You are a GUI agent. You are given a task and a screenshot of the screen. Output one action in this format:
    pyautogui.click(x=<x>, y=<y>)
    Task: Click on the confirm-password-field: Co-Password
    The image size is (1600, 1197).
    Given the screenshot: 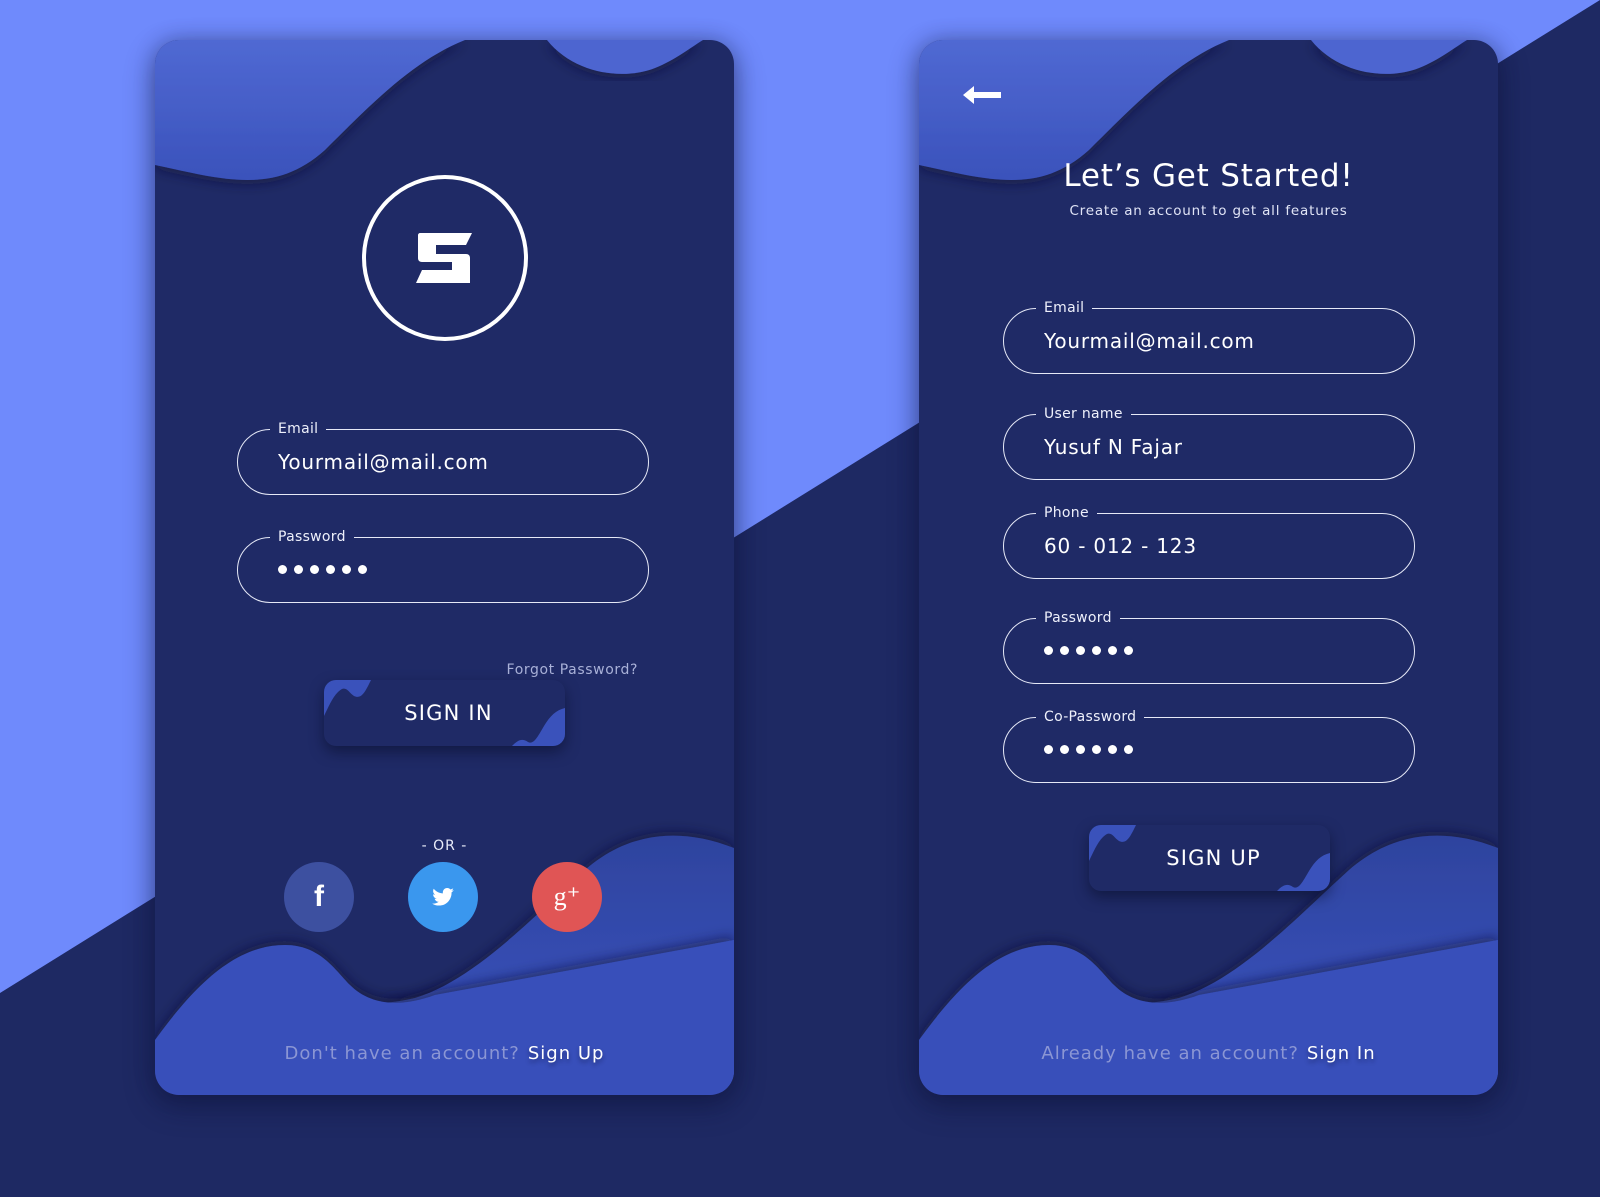 What is the action you would take?
    pyautogui.click(x=1209, y=745)
    